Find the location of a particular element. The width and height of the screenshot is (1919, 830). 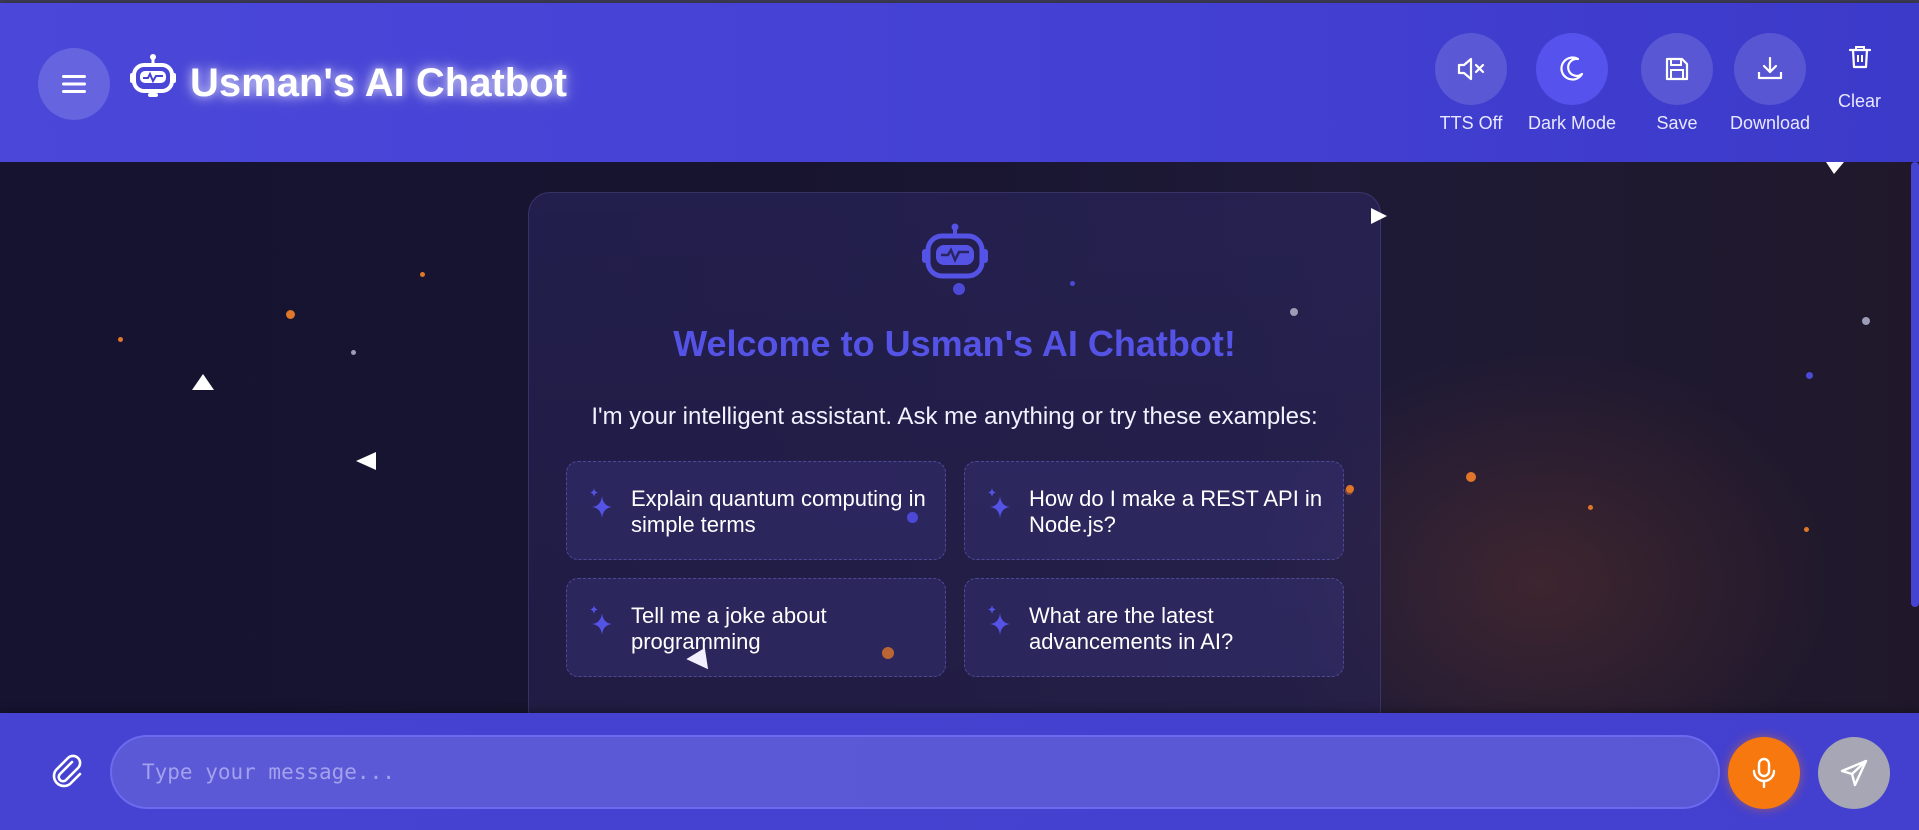

download-icon is located at coordinates (1770, 68).